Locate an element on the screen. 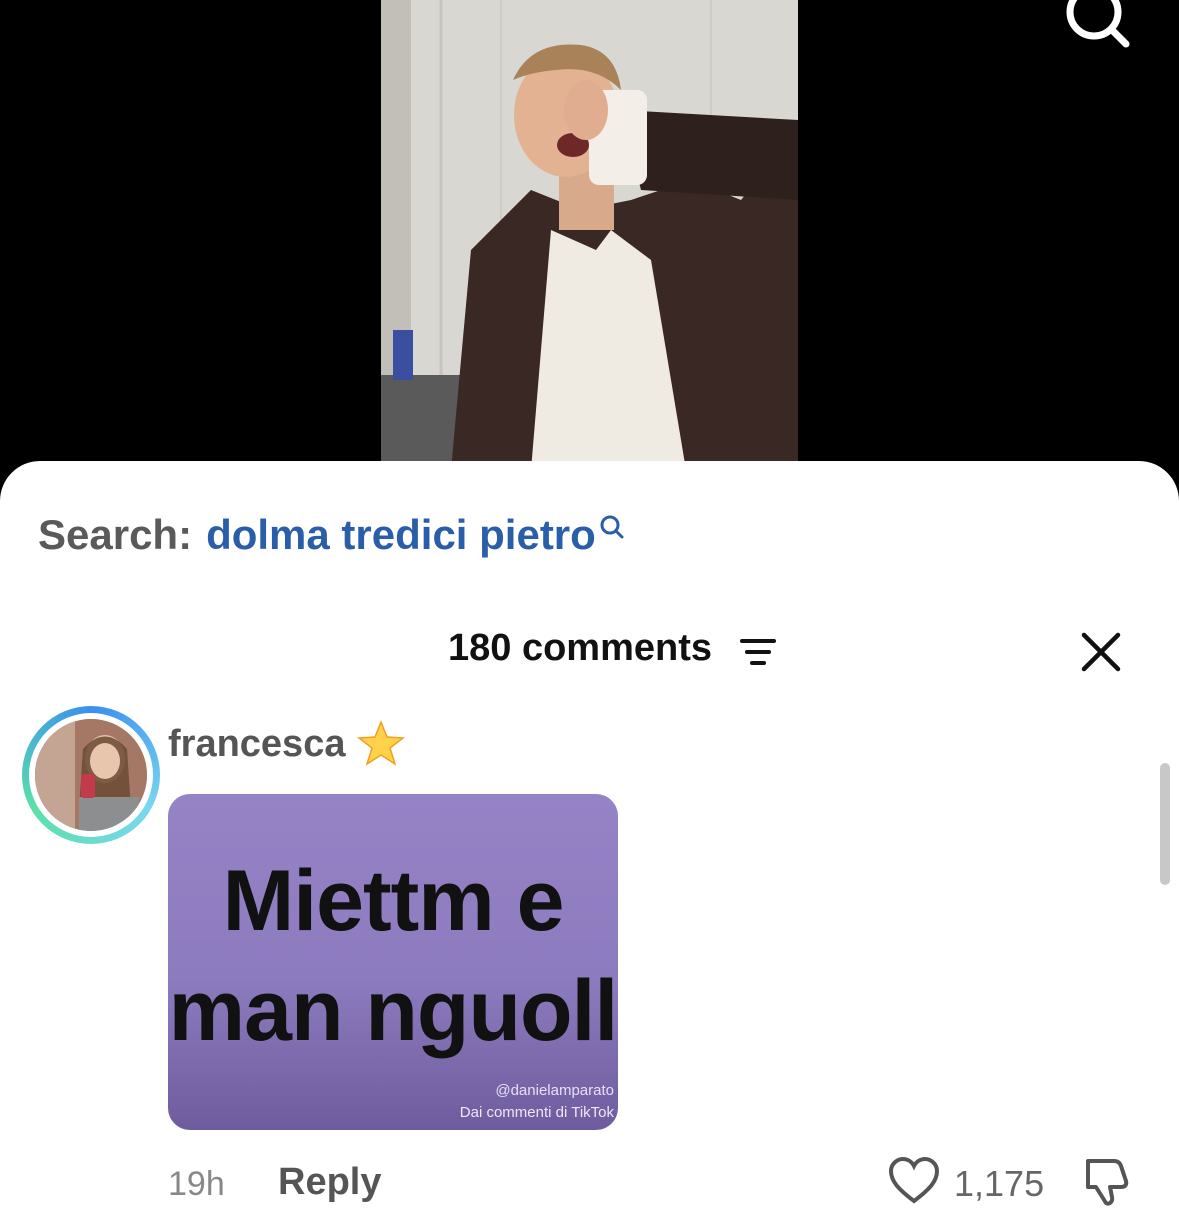 This screenshot has width=1179, height=1221. video-person-image is located at coordinates (589, 235).